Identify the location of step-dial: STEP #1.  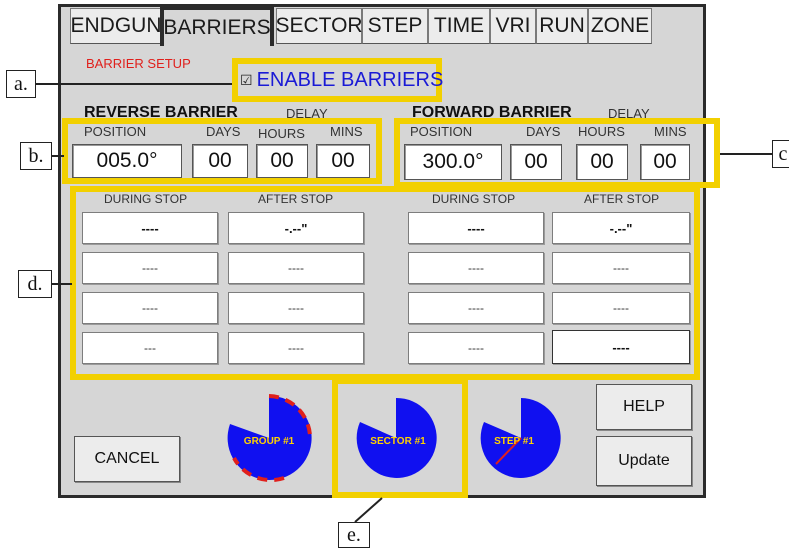
(521, 436).